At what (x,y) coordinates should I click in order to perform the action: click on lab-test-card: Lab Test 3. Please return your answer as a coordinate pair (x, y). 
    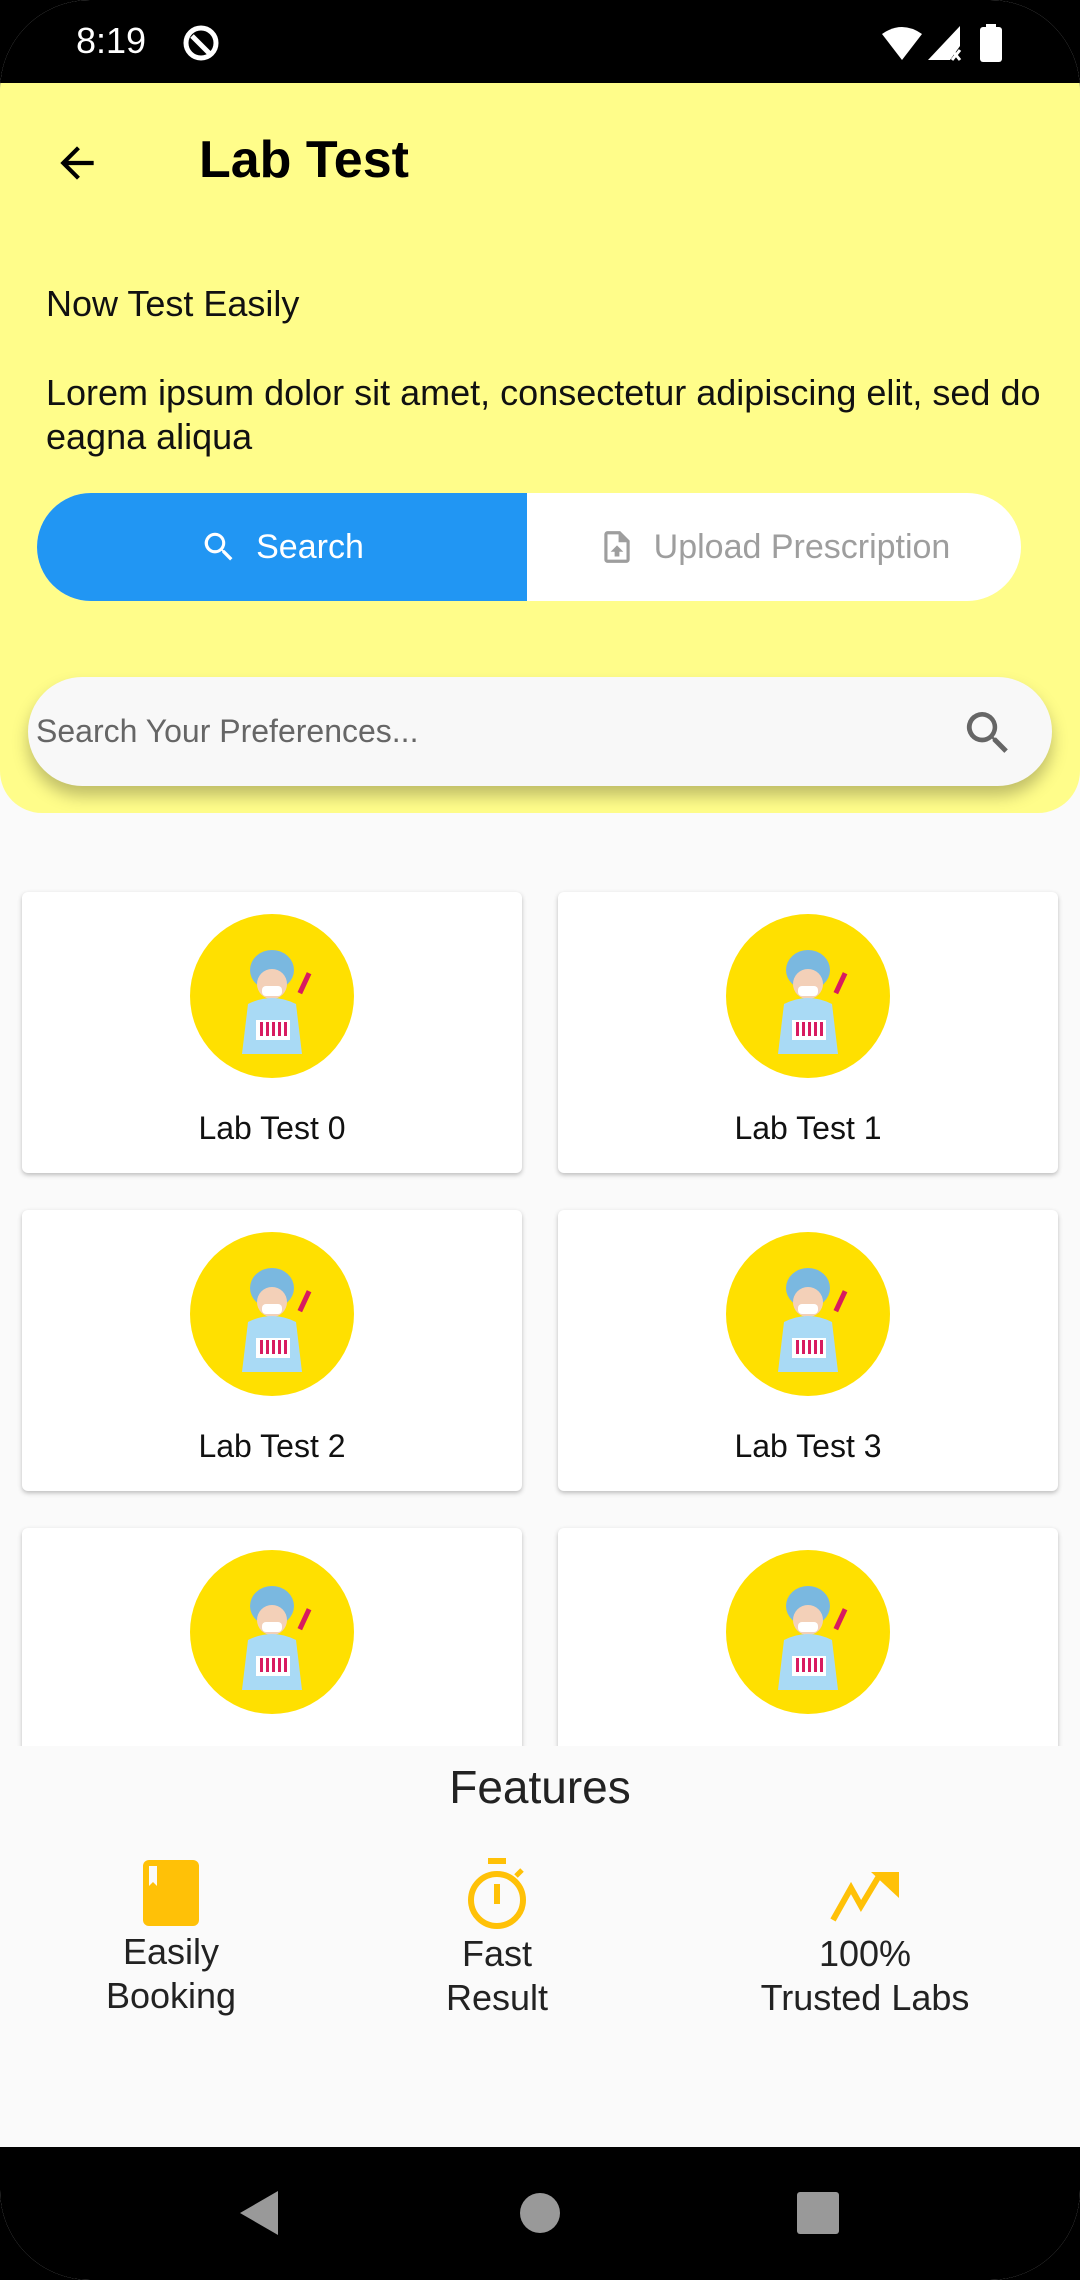
    Looking at the image, I should click on (808, 1350).